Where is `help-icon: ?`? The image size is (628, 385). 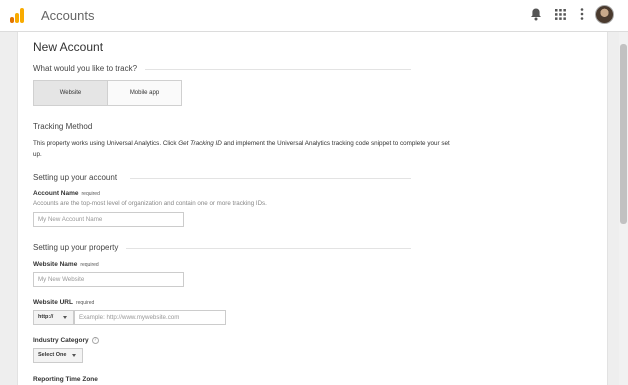
help-icon: ? is located at coordinates (95, 340).